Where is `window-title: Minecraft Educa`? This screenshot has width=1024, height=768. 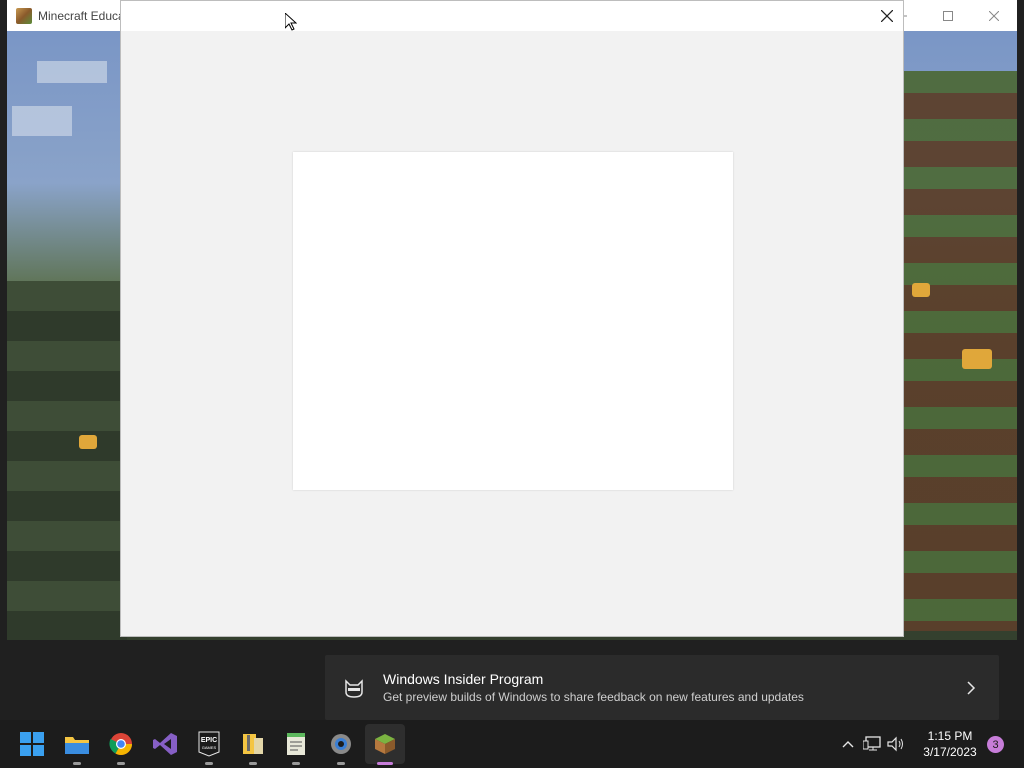 window-title: Minecraft Educa is located at coordinates (81, 15).